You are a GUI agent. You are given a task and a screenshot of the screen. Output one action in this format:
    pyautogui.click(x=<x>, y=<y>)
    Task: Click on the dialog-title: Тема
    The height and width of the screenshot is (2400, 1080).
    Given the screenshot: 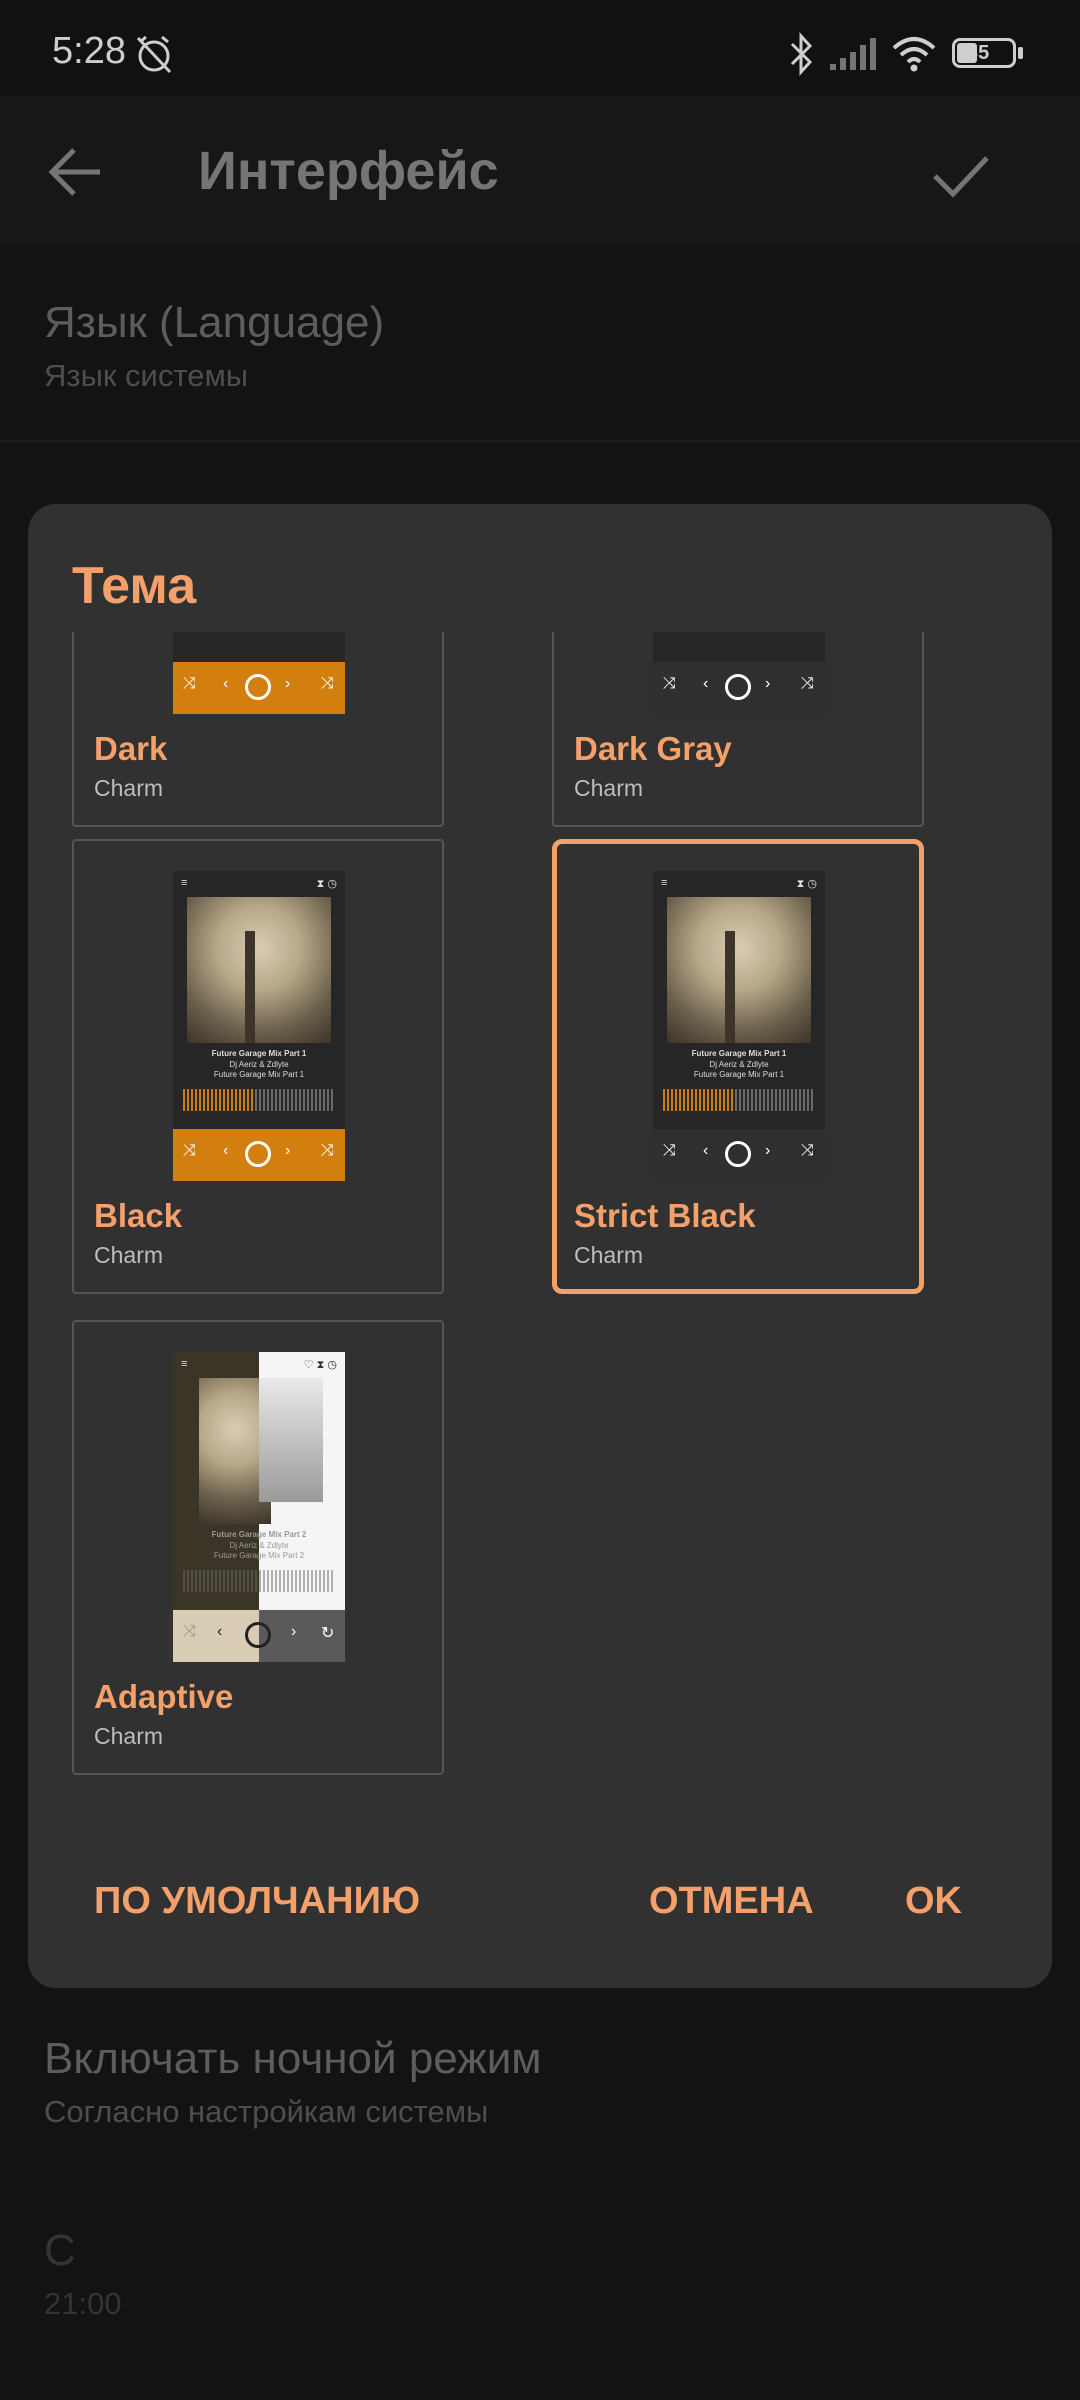 What is the action you would take?
    pyautogui.click(x=134, y=586)
    